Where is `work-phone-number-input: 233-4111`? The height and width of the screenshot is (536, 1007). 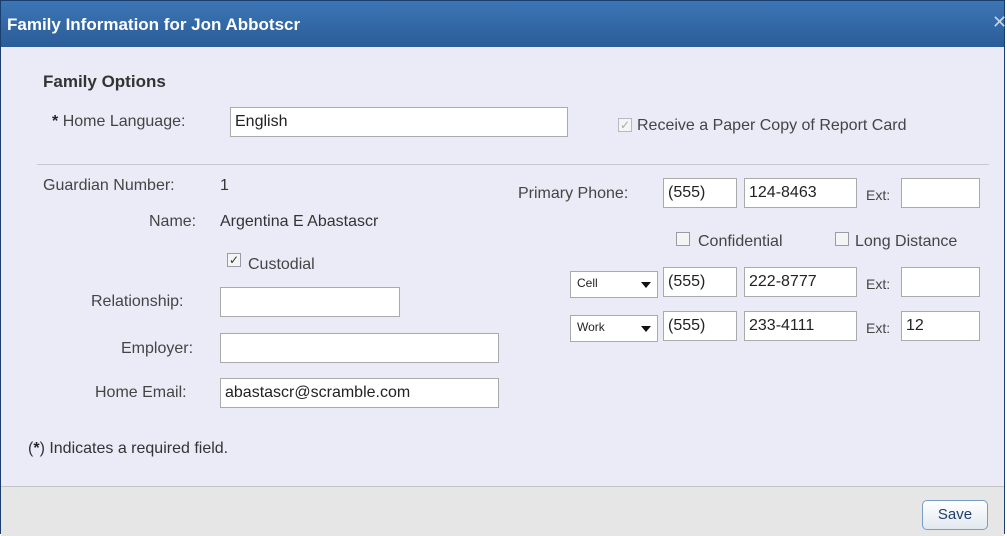
work-phone-number-input: 233-4111 is located at coordinates (800, 326).